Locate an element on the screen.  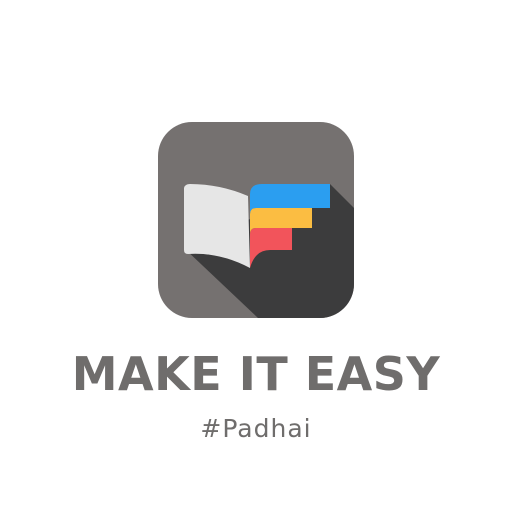
brand-tagline: #Padhai is located at coordinates (256, 428).